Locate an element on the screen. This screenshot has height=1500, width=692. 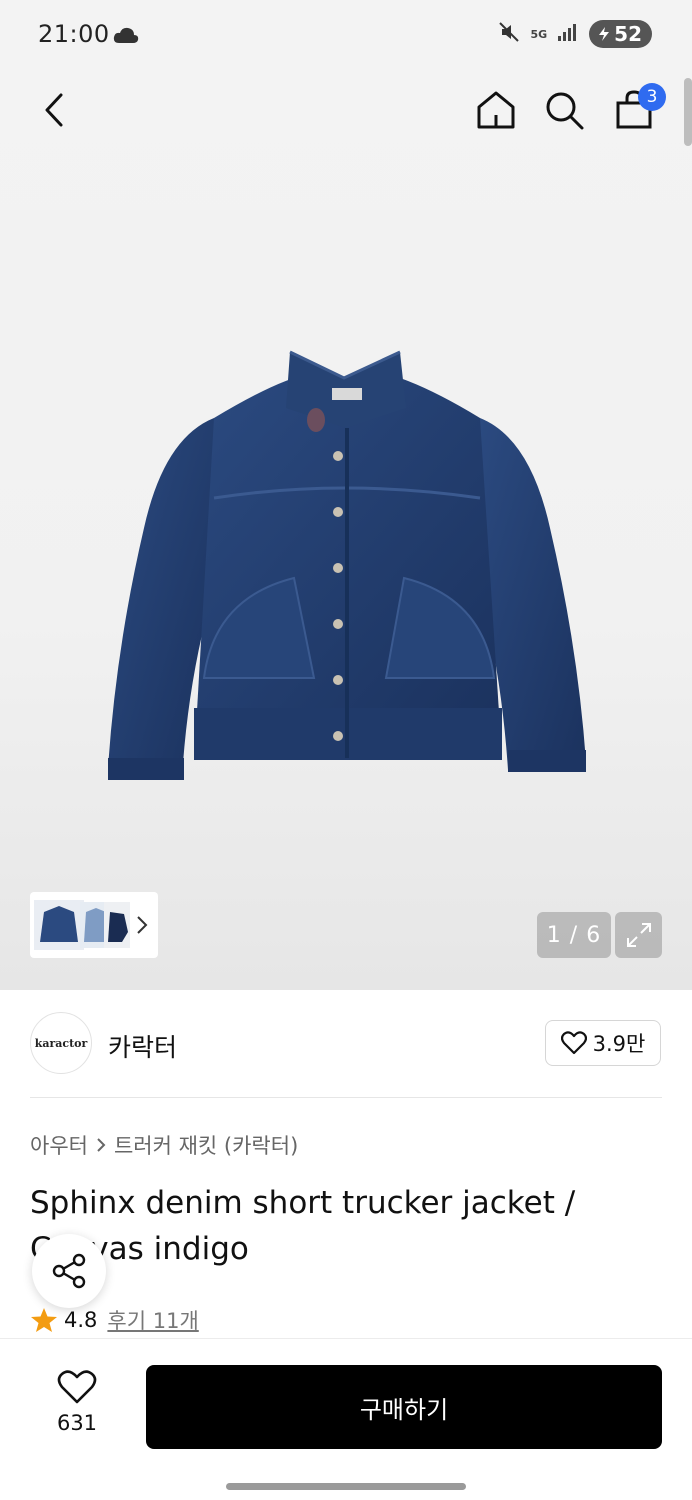
cloud-icon is located at coordinates (126, 37).